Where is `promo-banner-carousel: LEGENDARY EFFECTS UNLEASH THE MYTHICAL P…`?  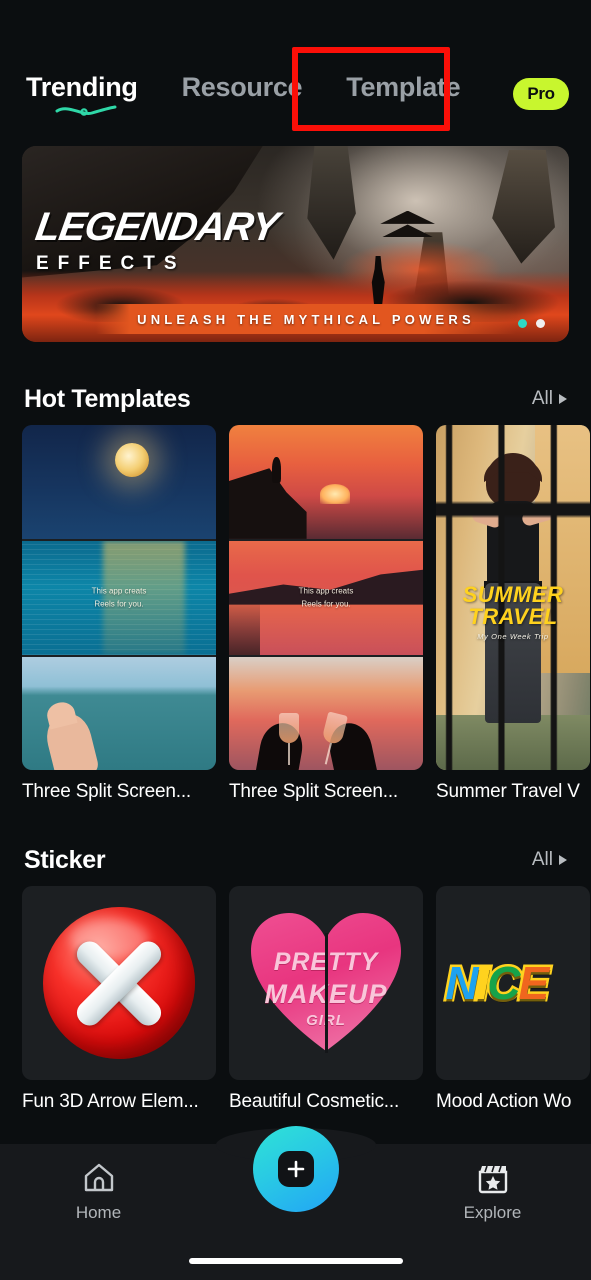 promo-banner-carousel: LEGENDARY EFFECTS UNLEASH THE MYTHICAL P… is located at coordinates (295, 244).